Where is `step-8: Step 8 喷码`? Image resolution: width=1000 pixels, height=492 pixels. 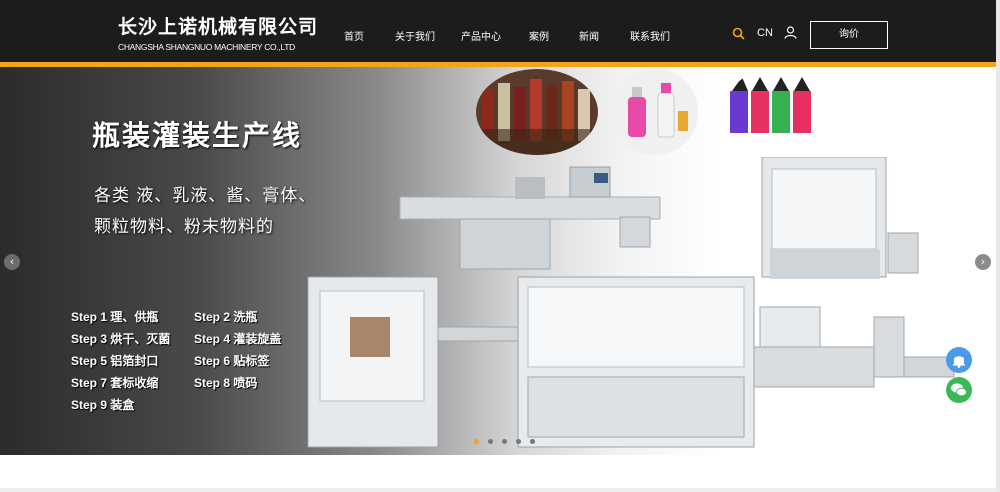 step-8: Step 8 喷码 is located at coordinates (226, 383).